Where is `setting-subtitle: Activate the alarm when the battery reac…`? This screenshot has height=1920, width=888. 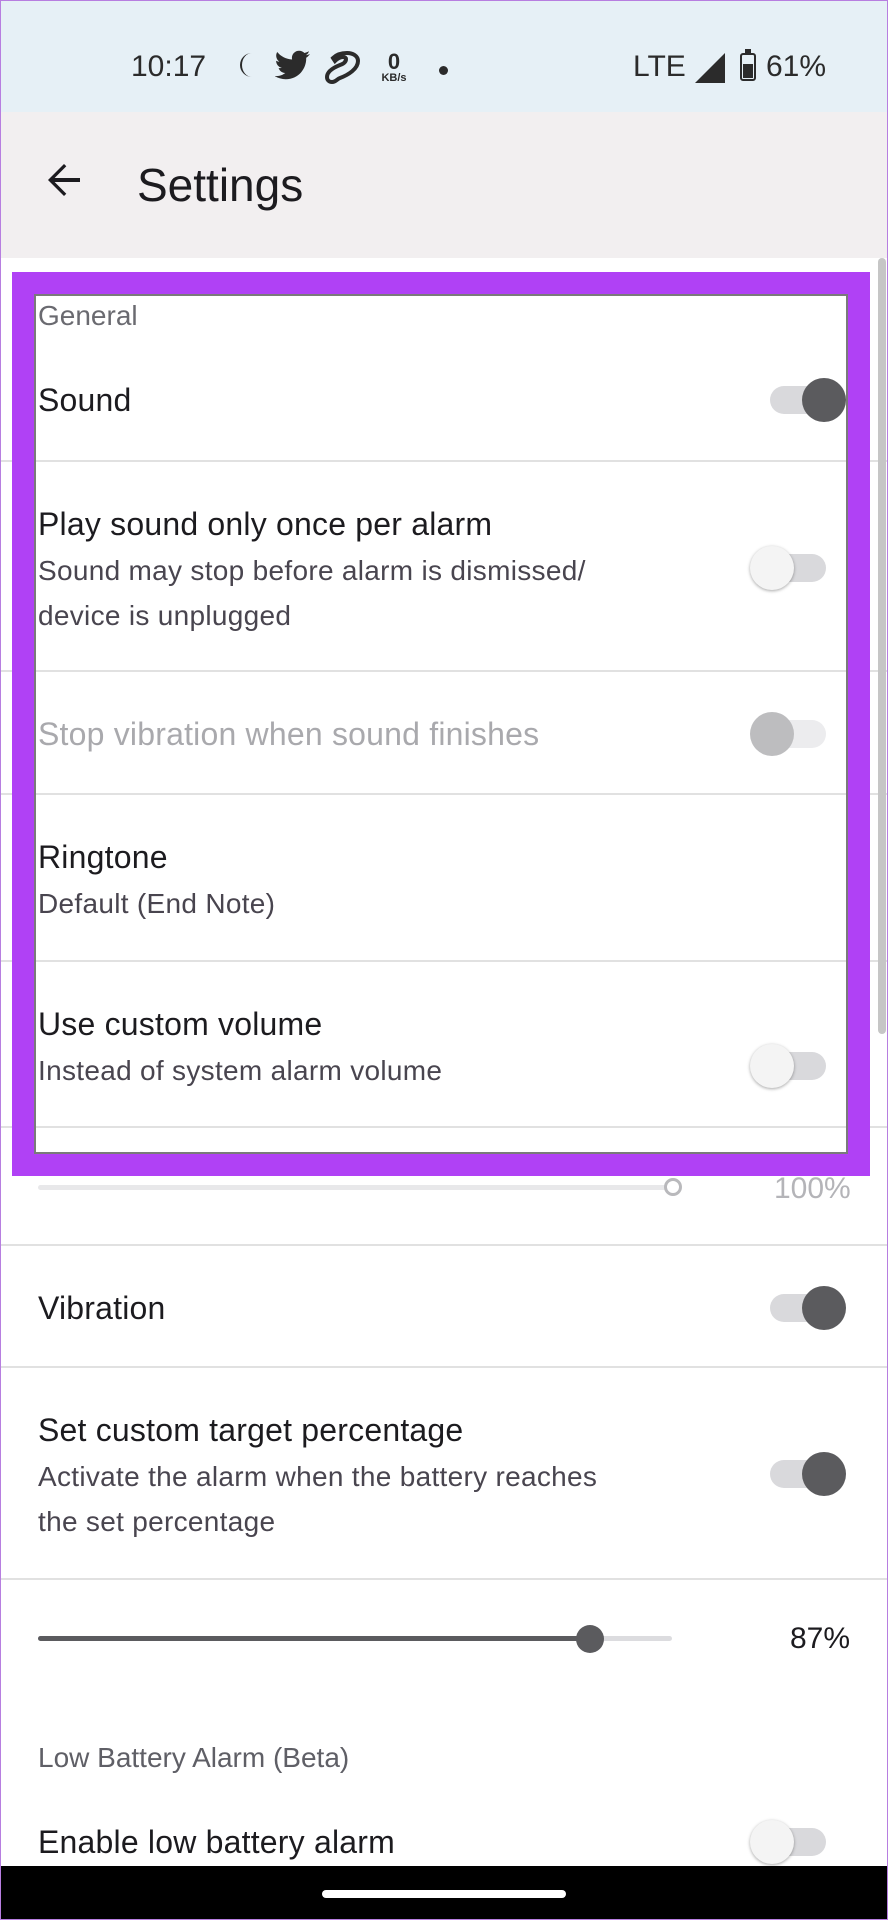 setting-subtitle: Activate the alarm when the battery reac… is located at coordinates (318, 1476).